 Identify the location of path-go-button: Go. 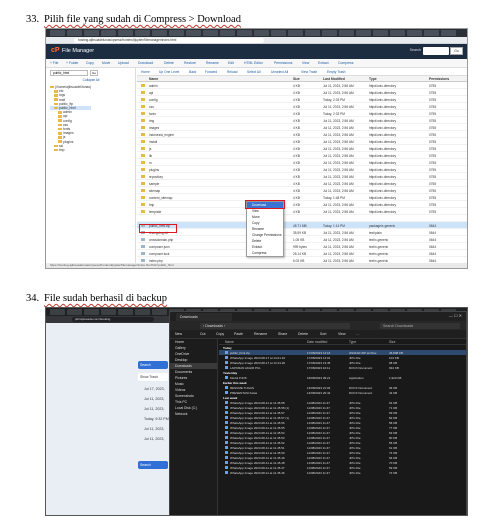
(94, 73).